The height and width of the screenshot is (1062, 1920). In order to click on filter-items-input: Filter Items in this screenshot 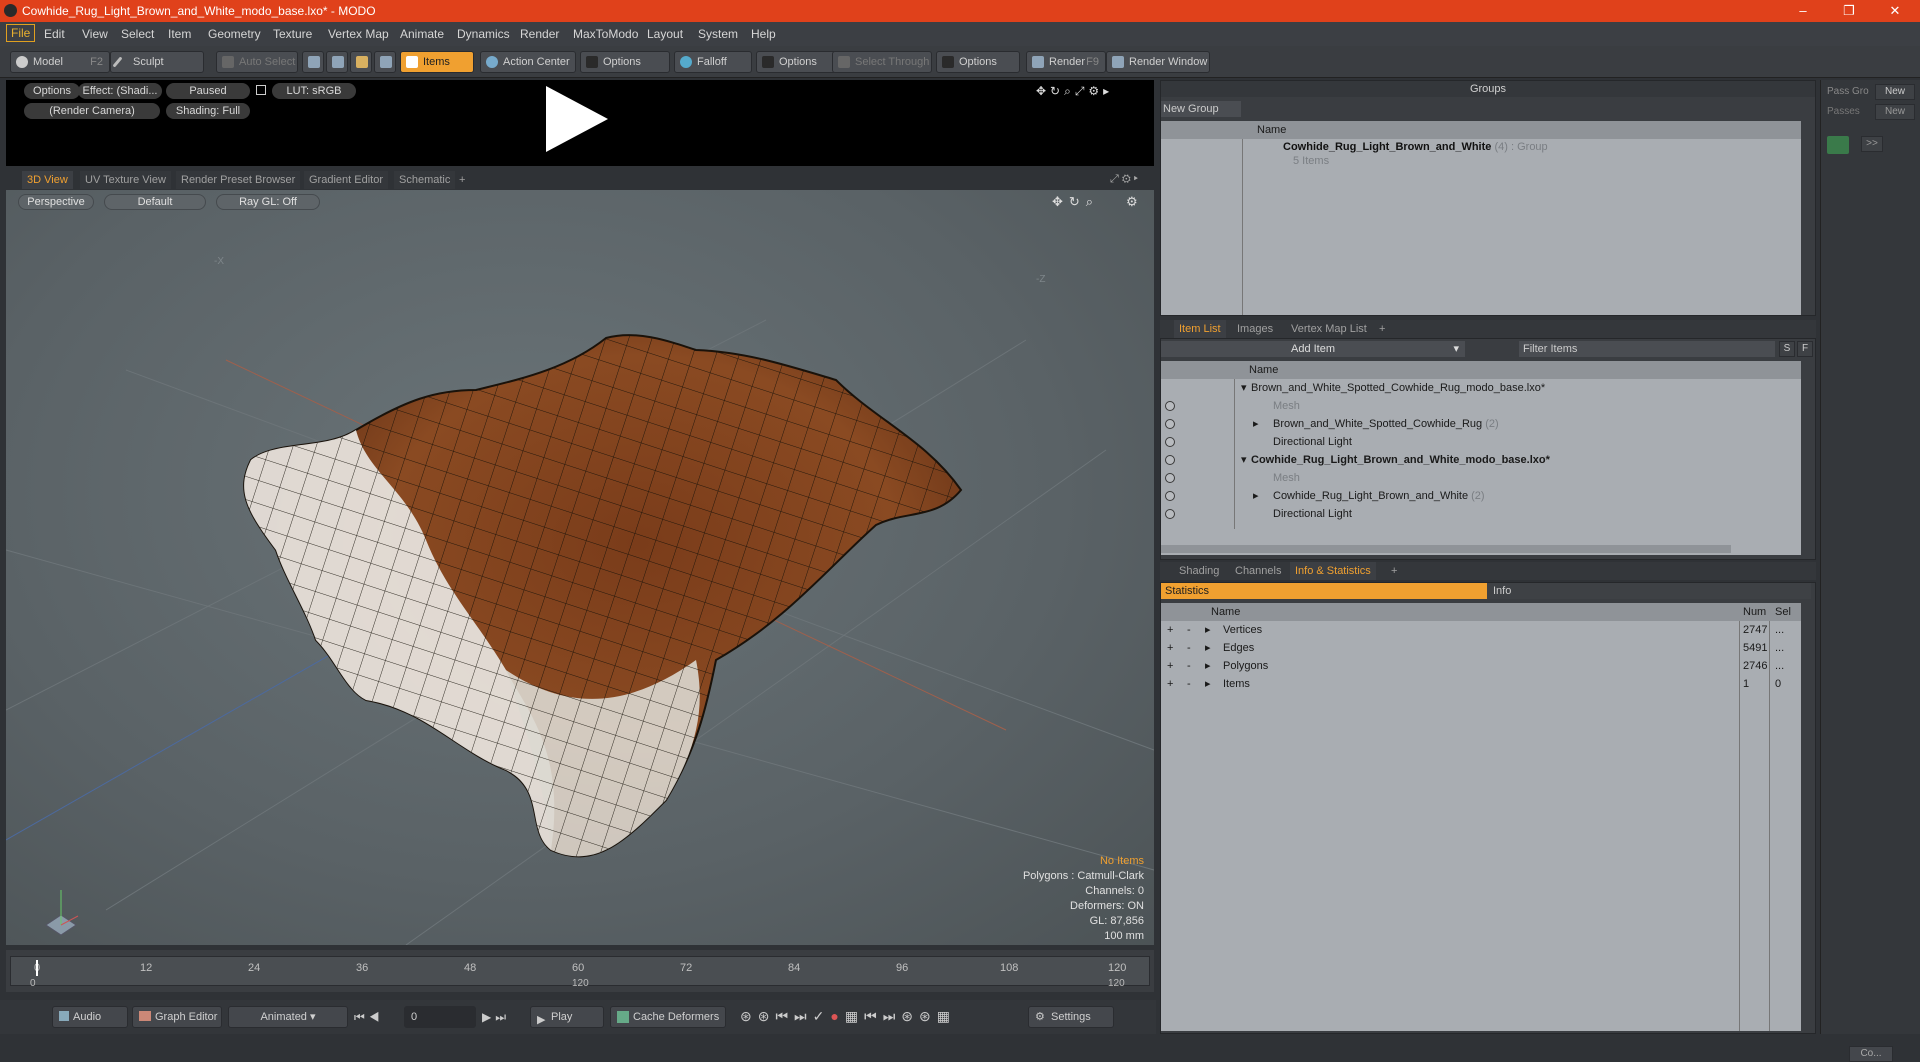, I will do `click(1647, 349)`.